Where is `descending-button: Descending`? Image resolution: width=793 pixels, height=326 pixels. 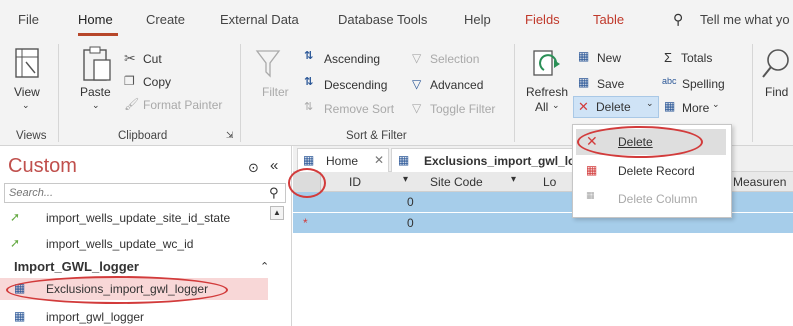 descending-button: Descending is located at coordinates (355, 85).